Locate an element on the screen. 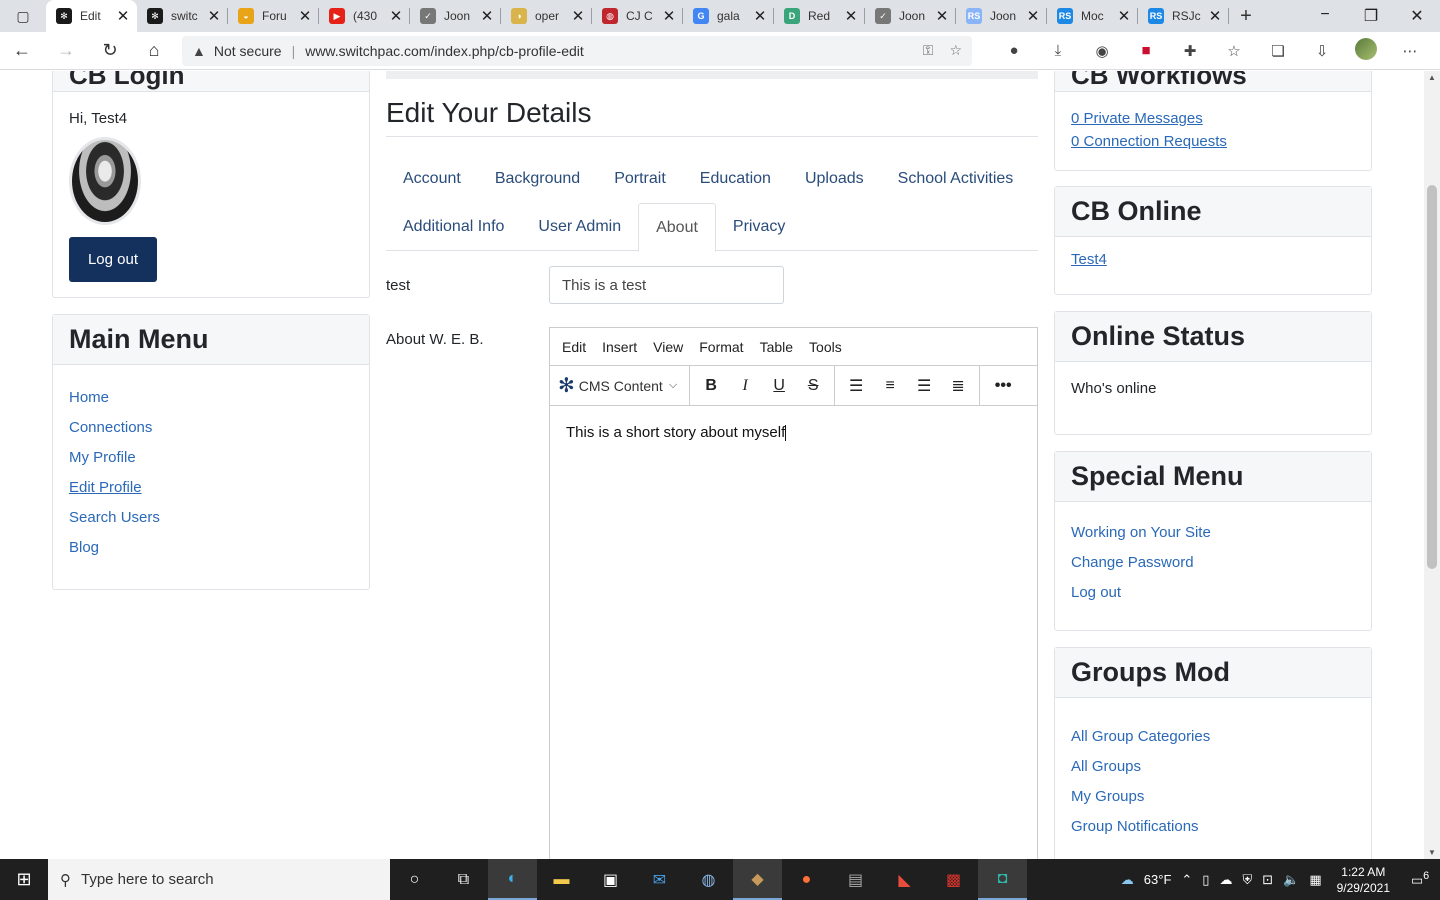 This screenshot has width=1440, height=900. profile-avatar-icon is located at coordinates (1366, 50).